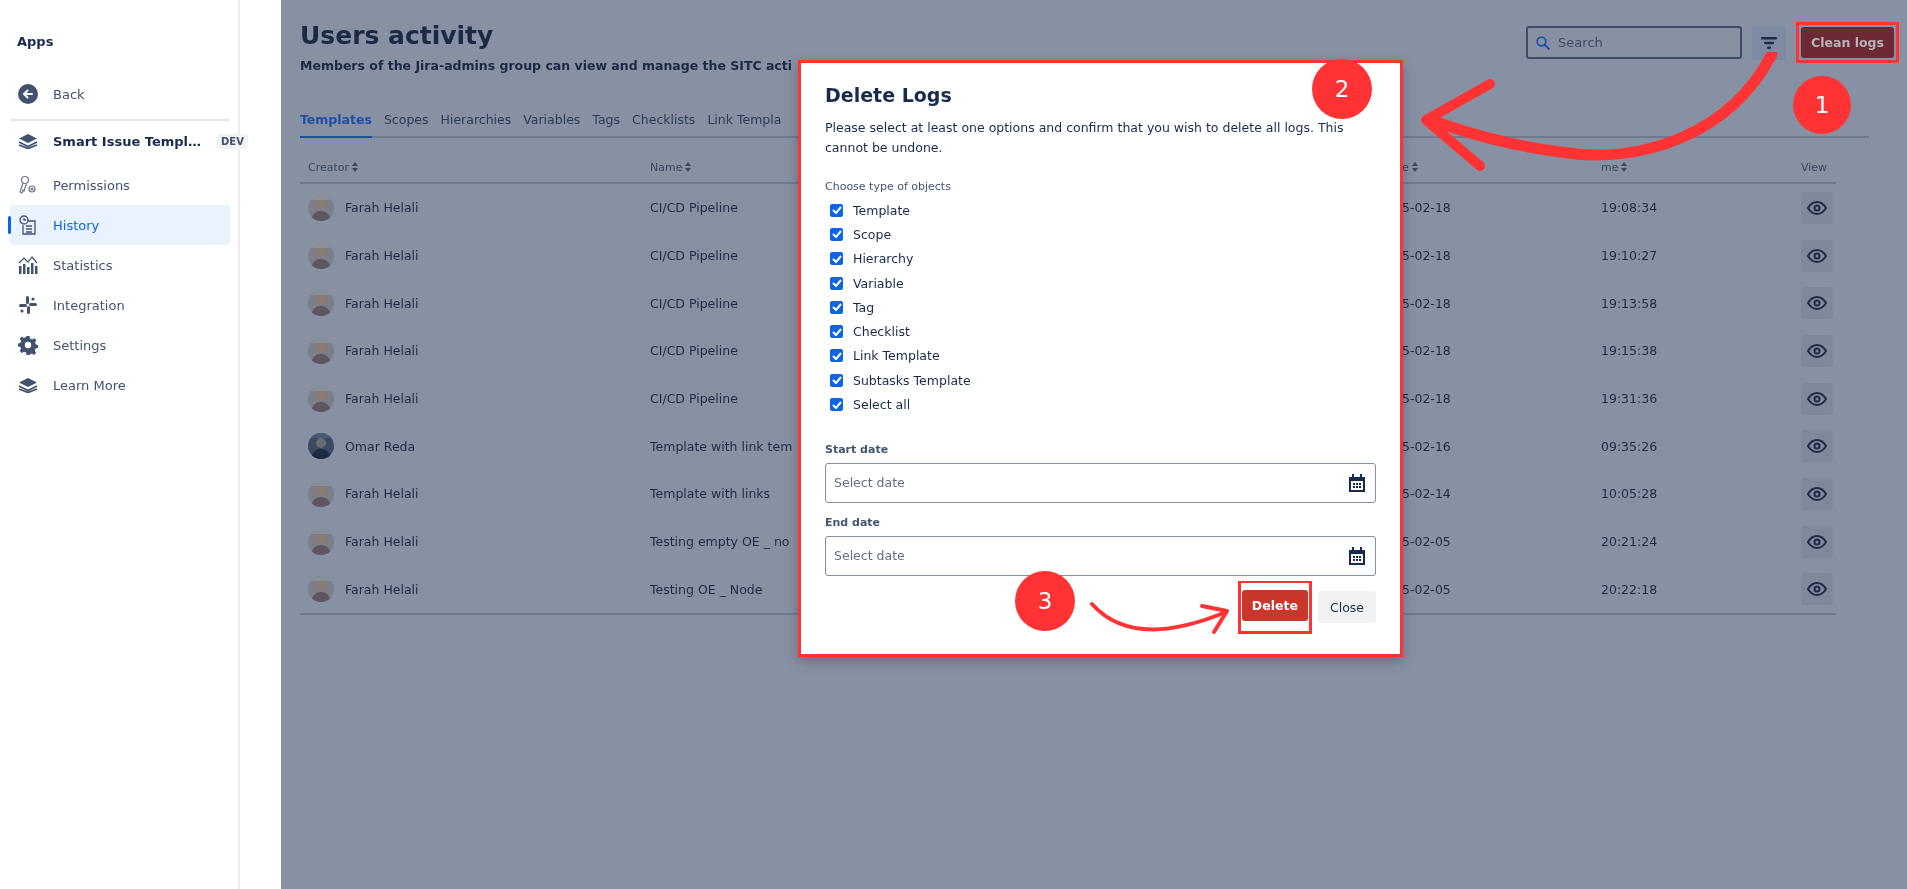  Describe the element at coordinates (1274, 605) in the screenshot. I see `delete-button: Delete` at that location.